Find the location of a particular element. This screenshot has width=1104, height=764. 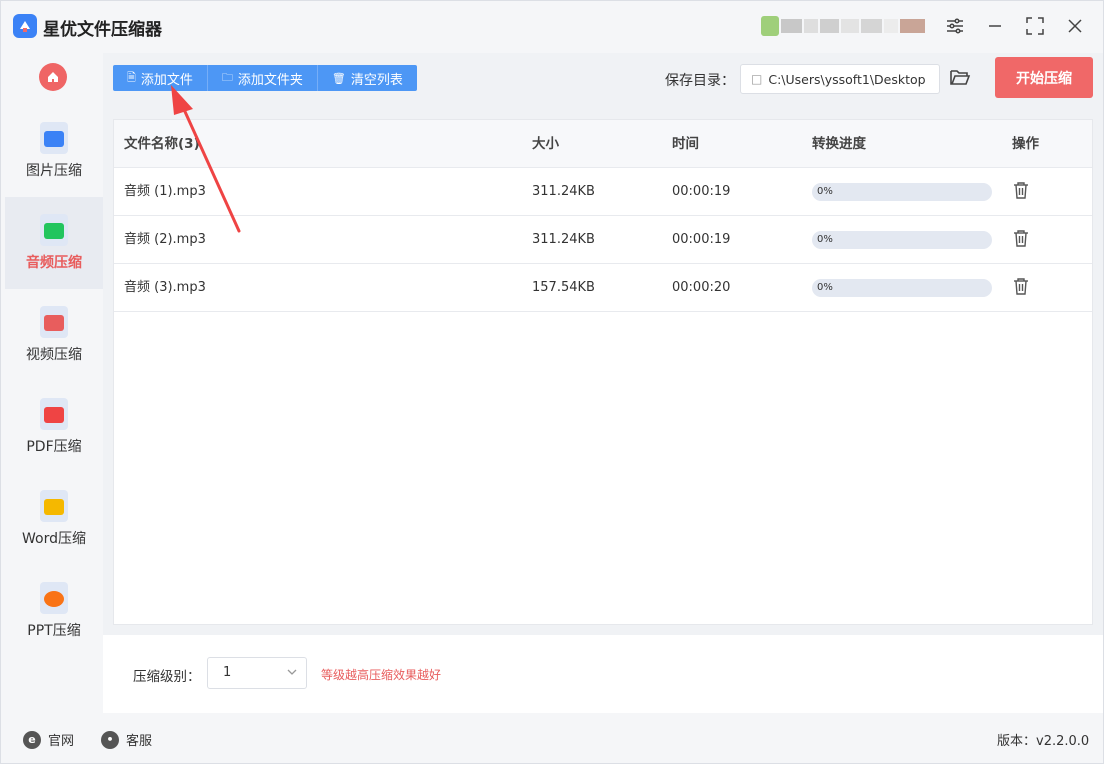

title-bar: 星优文件压缩器 is located at coordinates (552, 27).